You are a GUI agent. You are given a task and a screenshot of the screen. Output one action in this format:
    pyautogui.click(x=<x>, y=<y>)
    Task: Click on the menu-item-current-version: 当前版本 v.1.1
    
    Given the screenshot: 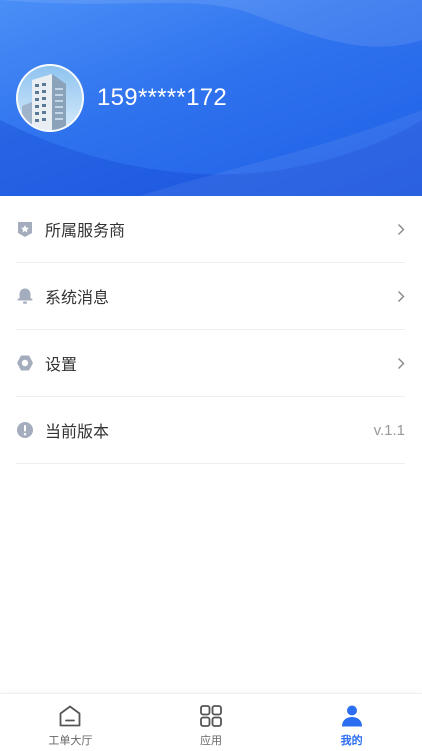 What is the action you would take?
    pyautogui.click(x=210, y=430)
    